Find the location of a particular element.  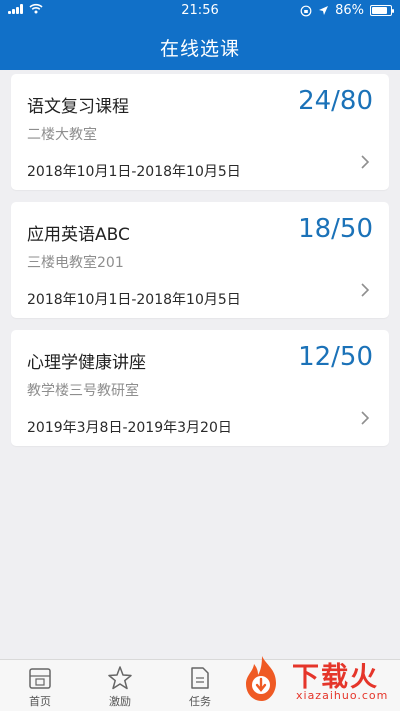

watermark-domain: xiazaihuo.com is located at coordinates (342, 695).